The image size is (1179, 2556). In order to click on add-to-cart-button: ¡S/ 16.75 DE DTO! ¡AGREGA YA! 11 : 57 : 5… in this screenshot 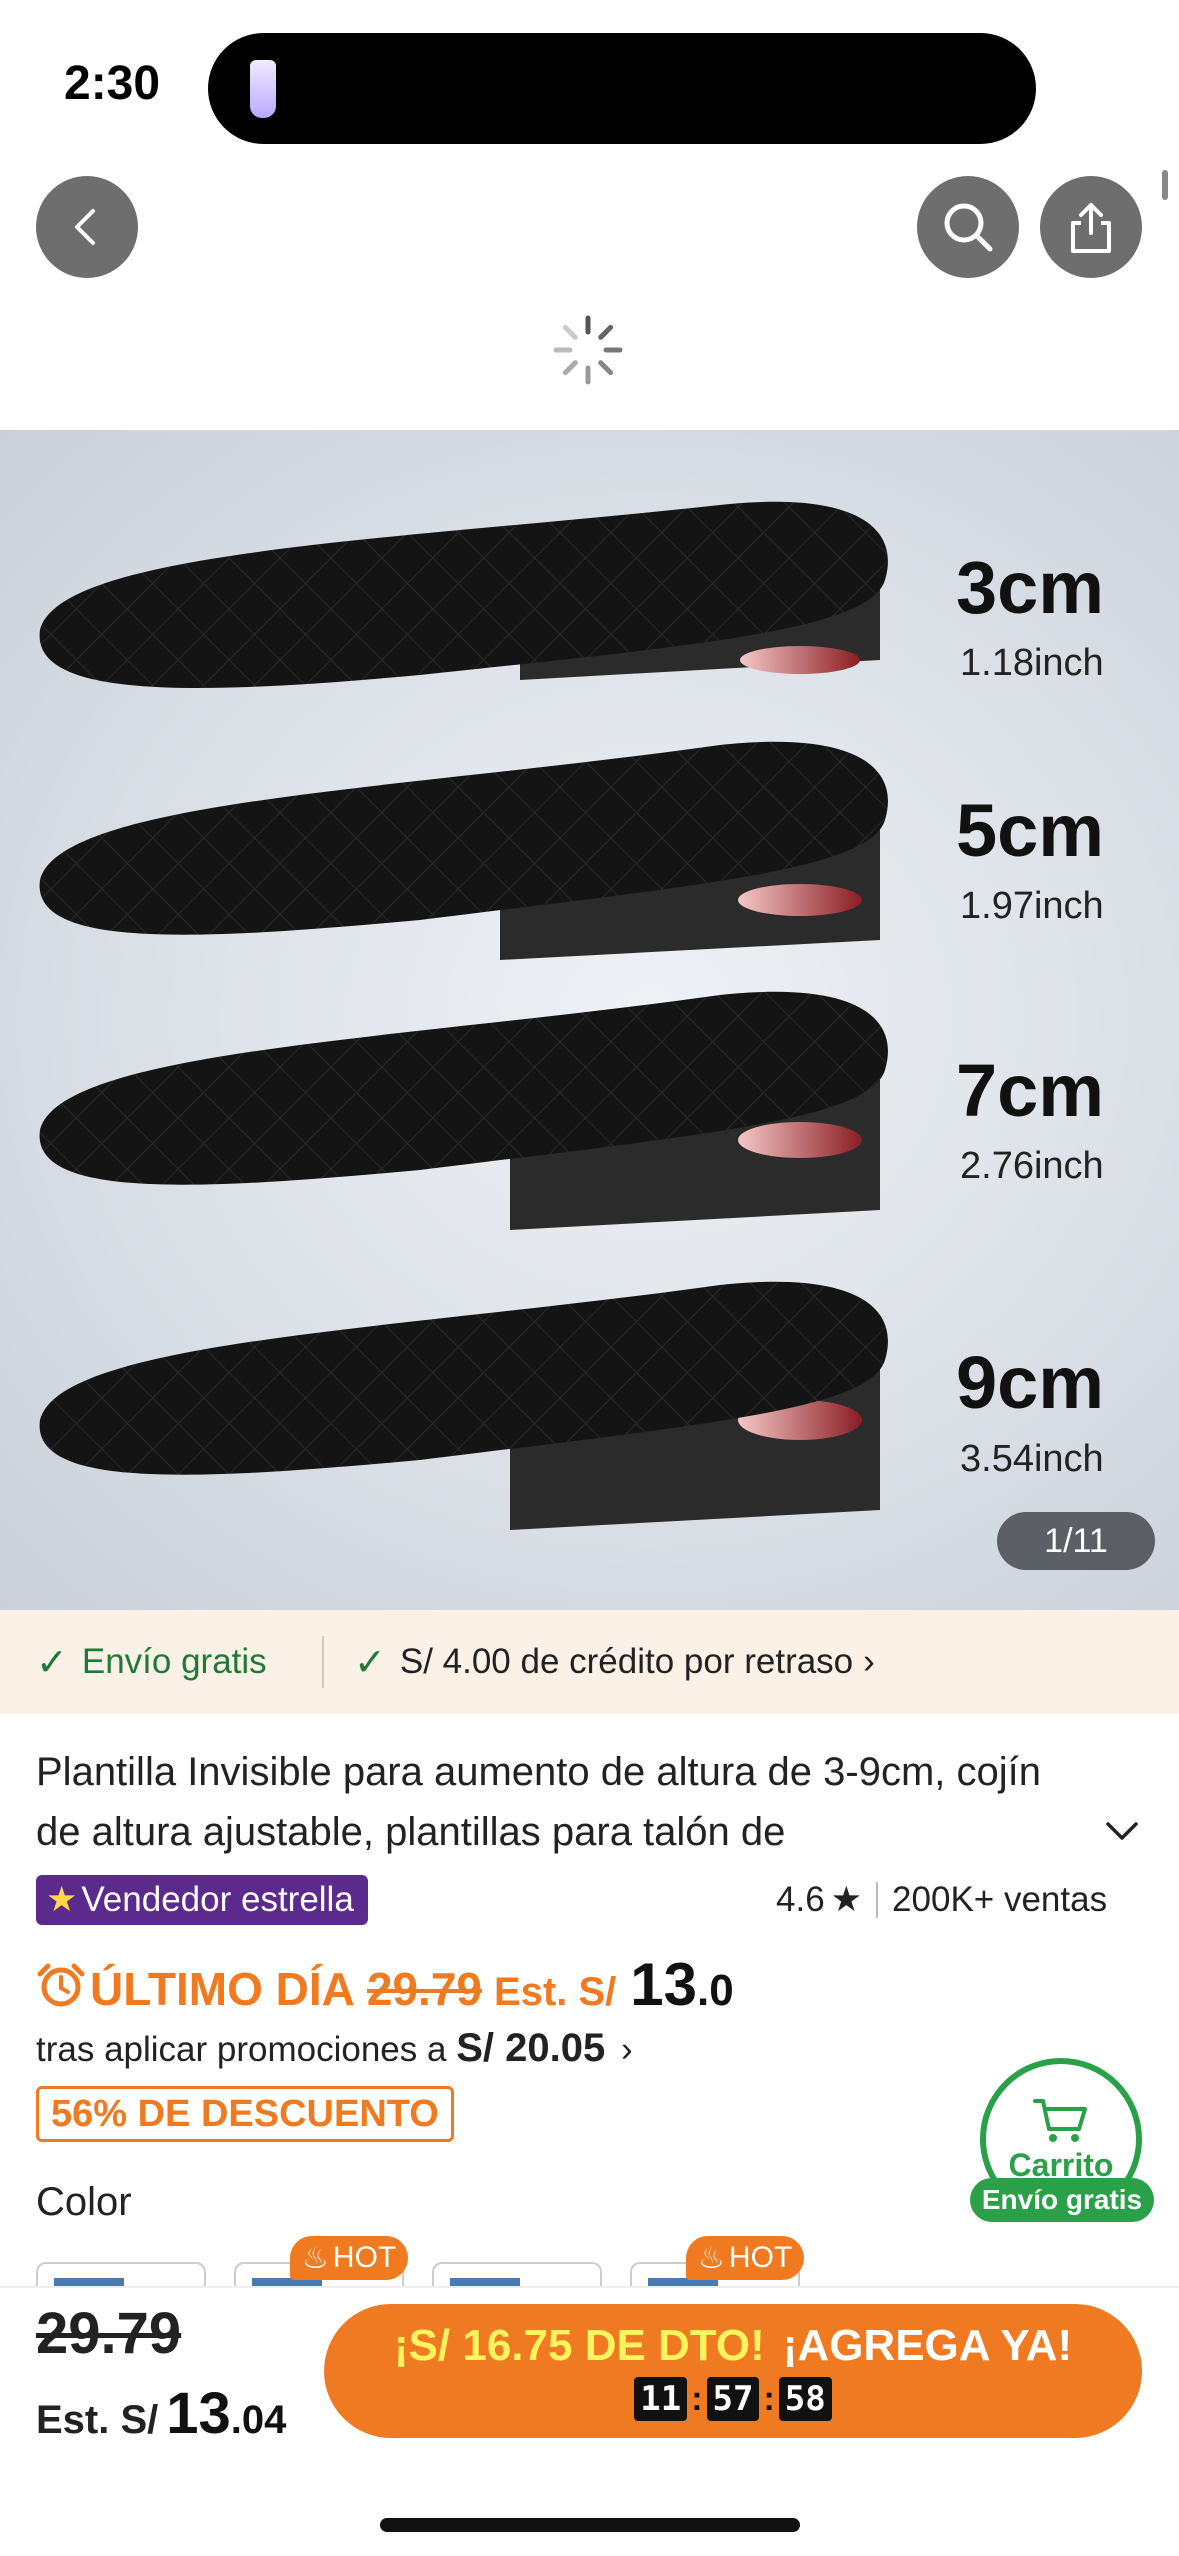, I will do `click(733, 2371)`.